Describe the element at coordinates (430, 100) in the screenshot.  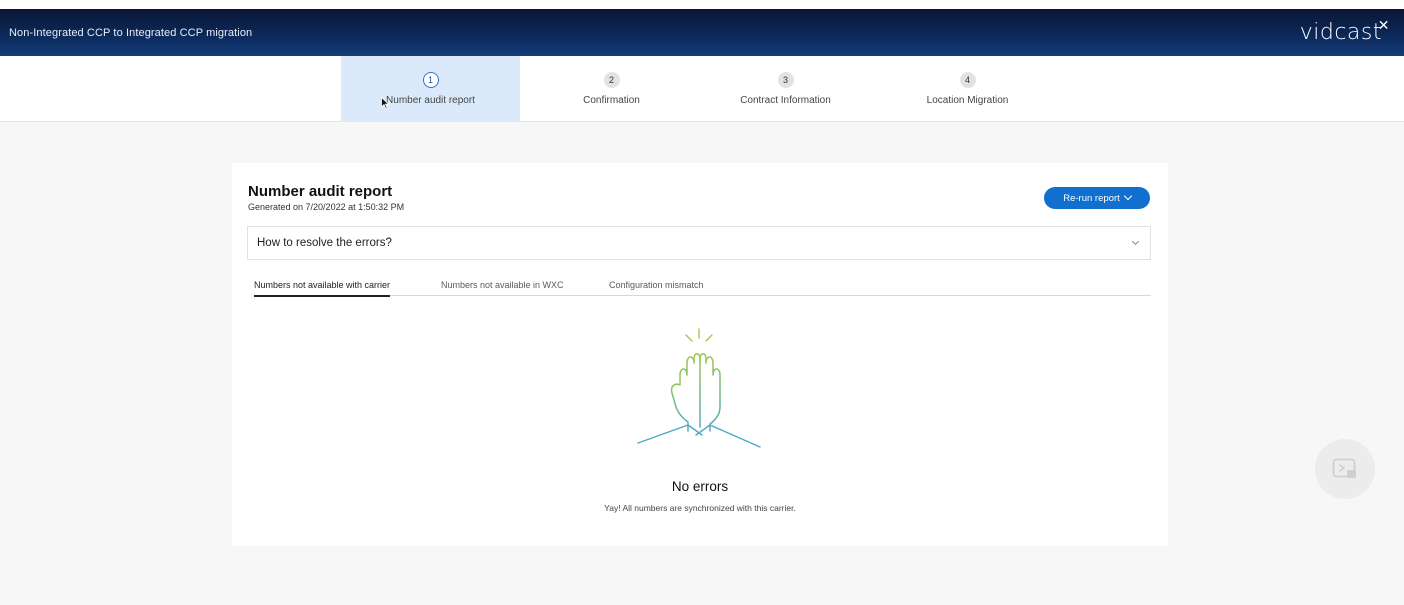
I see `step-label: Number audit report` at that location.